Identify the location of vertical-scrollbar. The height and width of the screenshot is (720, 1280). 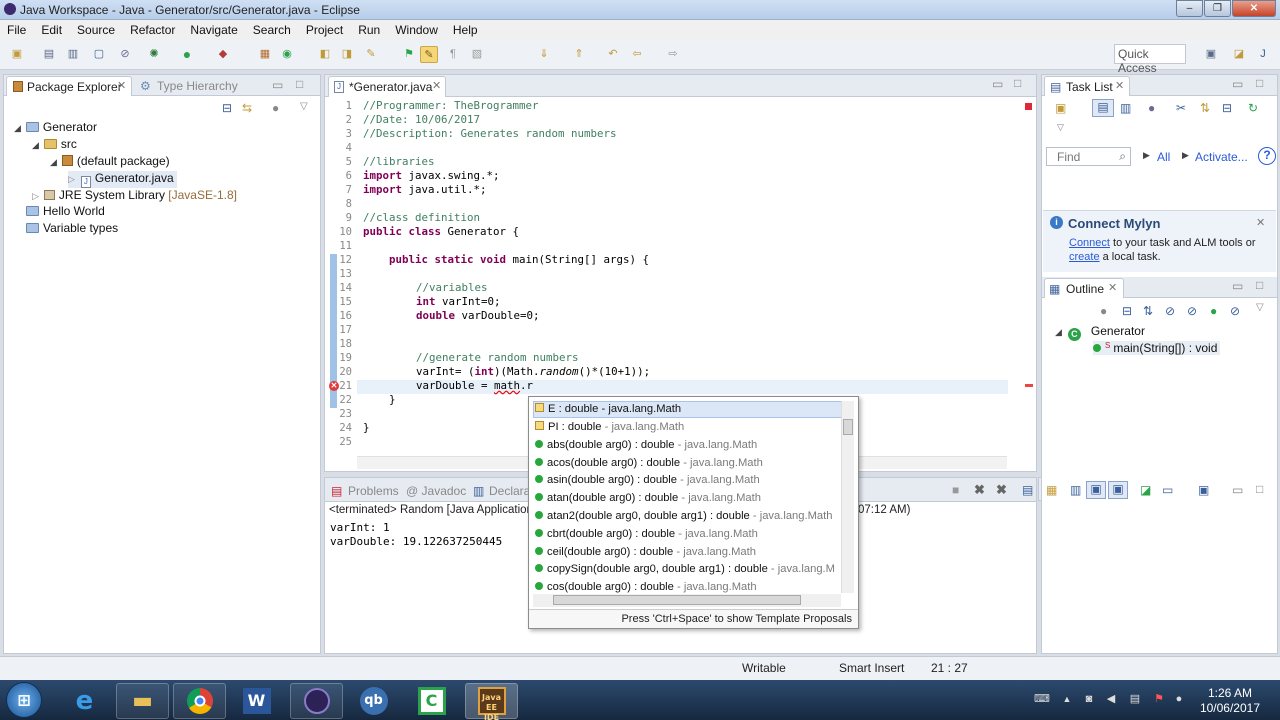
(1015, 276).